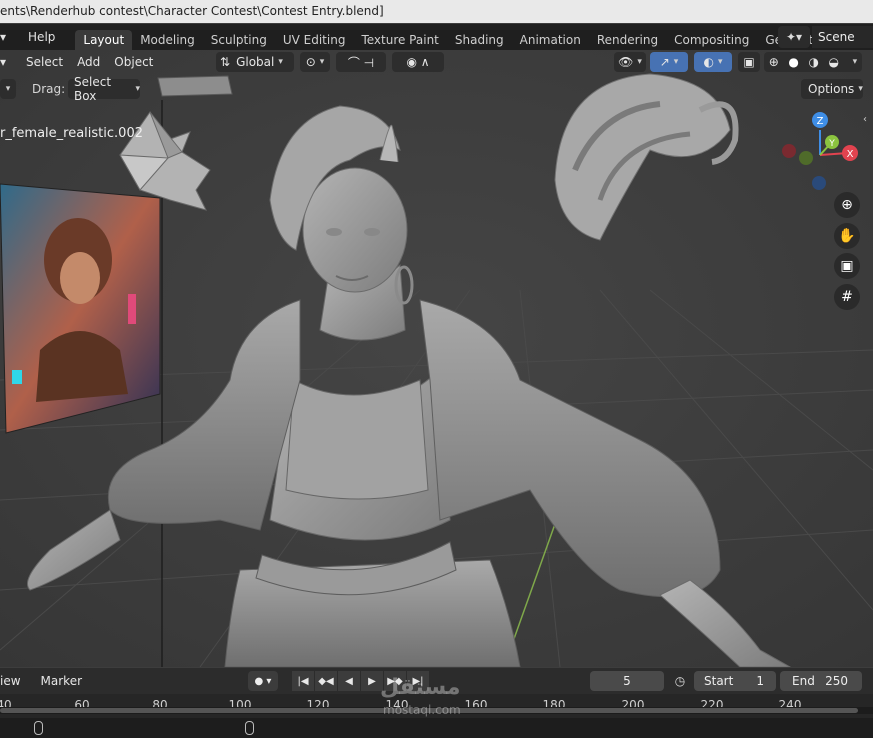  I want to click on sidebar-collapse-arrow: ‹, so click(868, 123).